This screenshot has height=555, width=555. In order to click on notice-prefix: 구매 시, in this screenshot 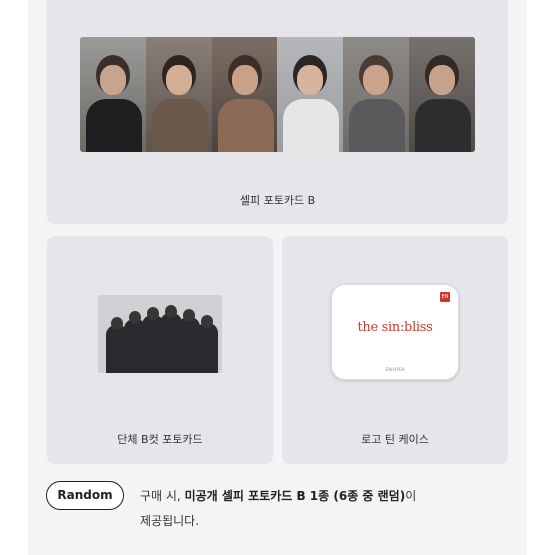, I will do `click(162, 496)`.